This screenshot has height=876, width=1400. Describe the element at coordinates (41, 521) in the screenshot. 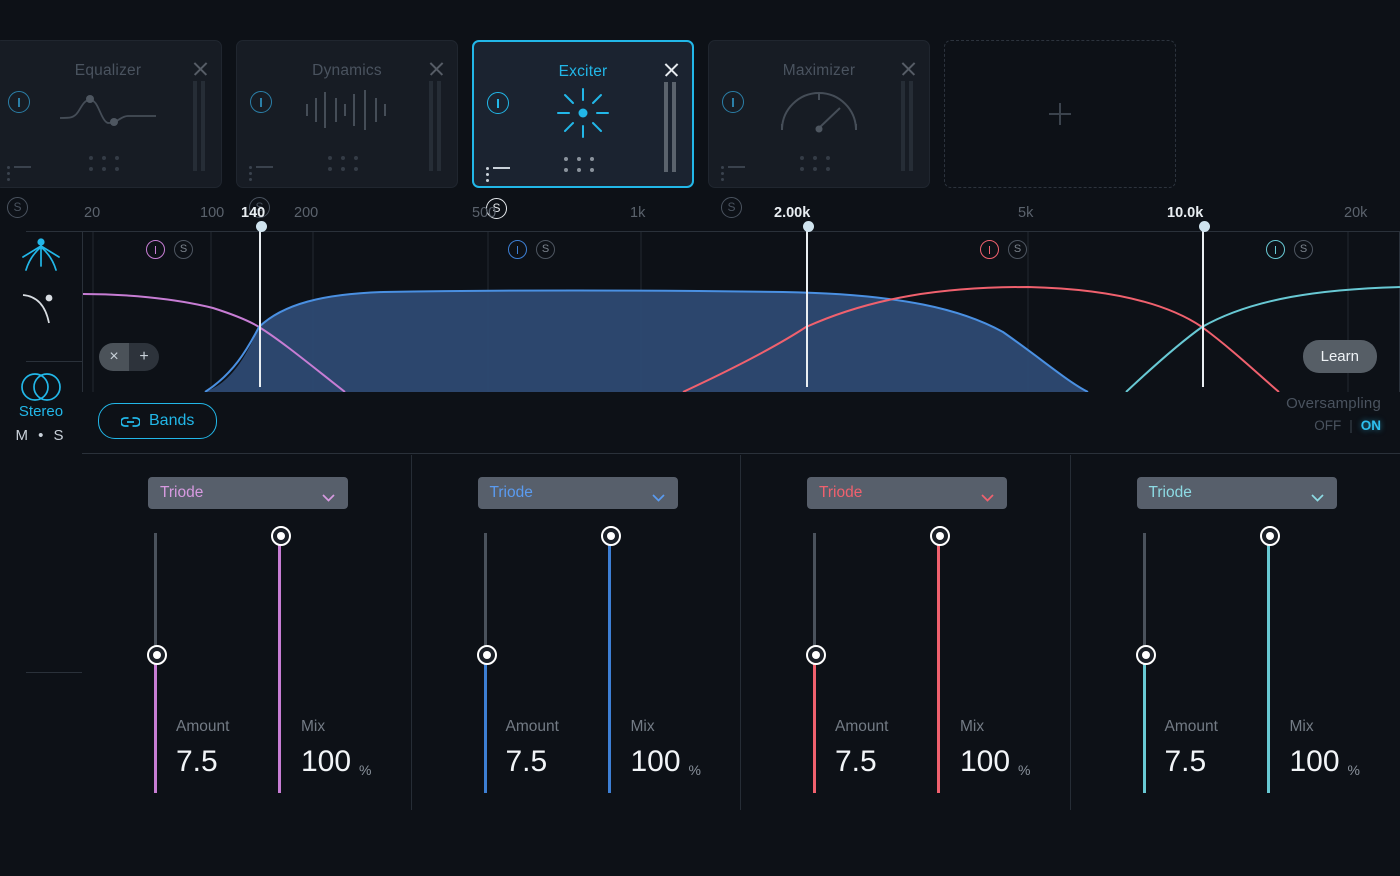

I see `left-sidebar: Stereo M • S` at that location.